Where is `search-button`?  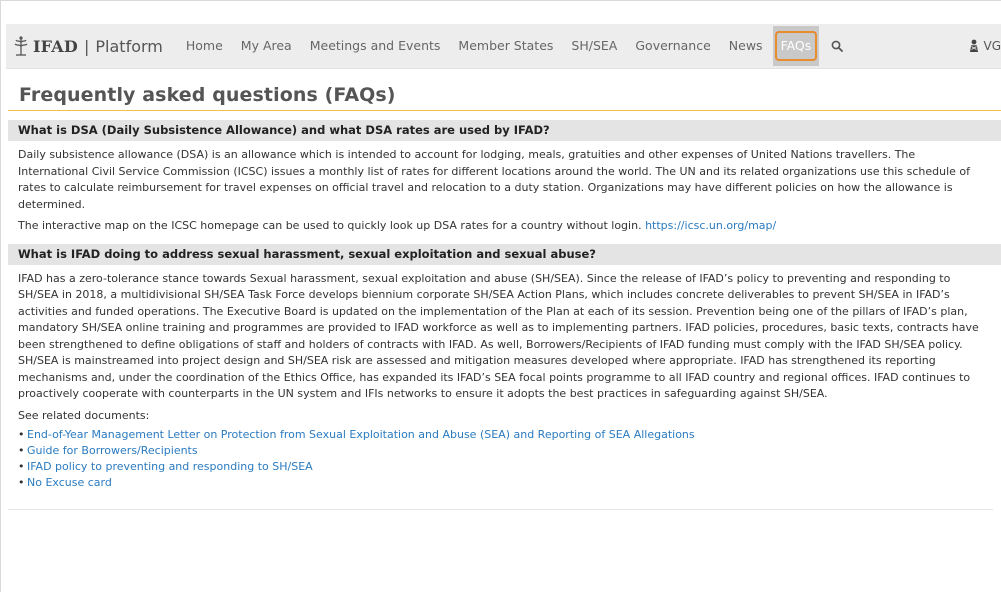
search-button is located at coordinates (837, 46).